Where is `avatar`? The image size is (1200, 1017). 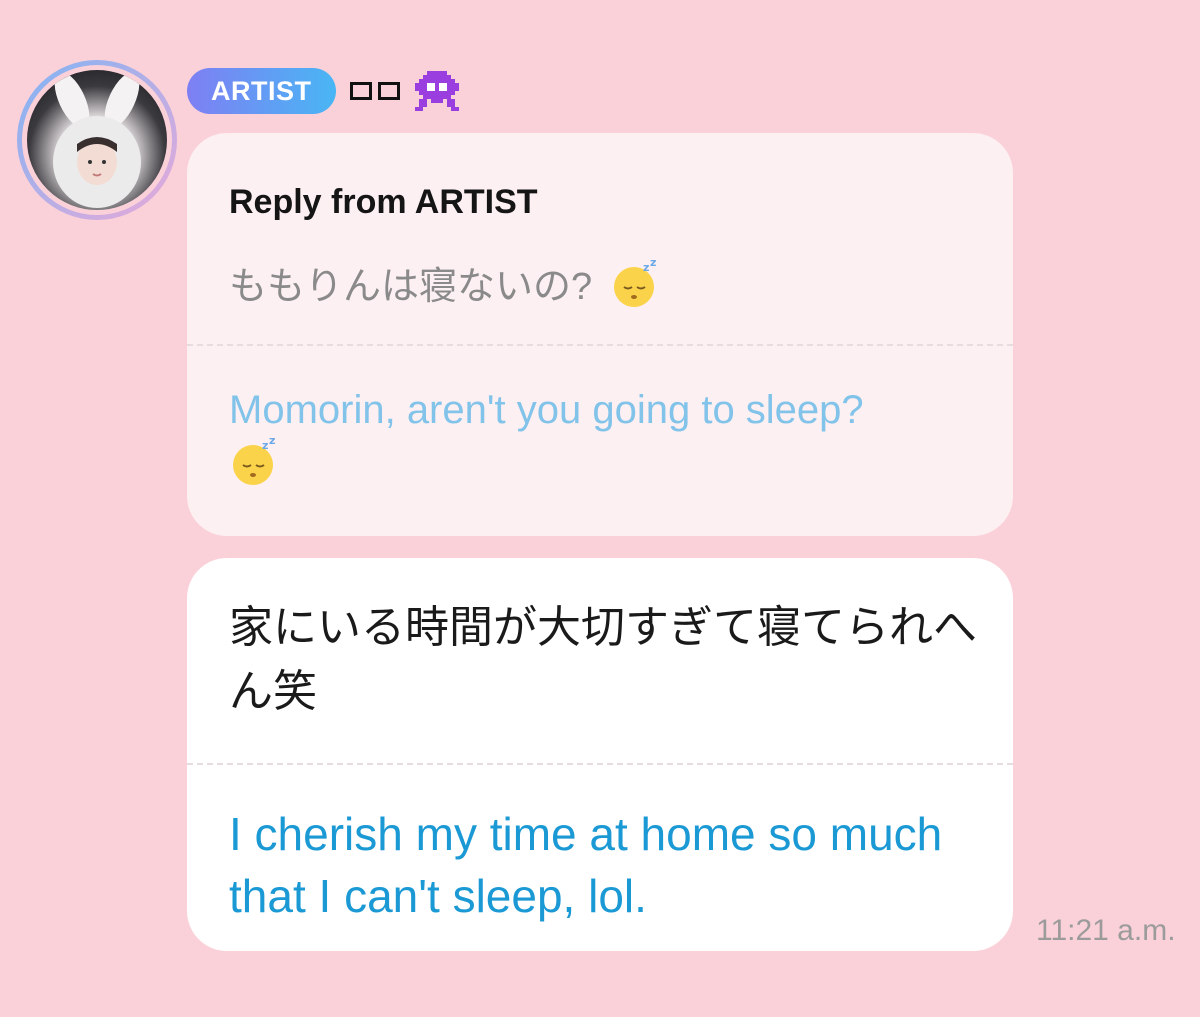 avatar is located at coordinates (97, 140).